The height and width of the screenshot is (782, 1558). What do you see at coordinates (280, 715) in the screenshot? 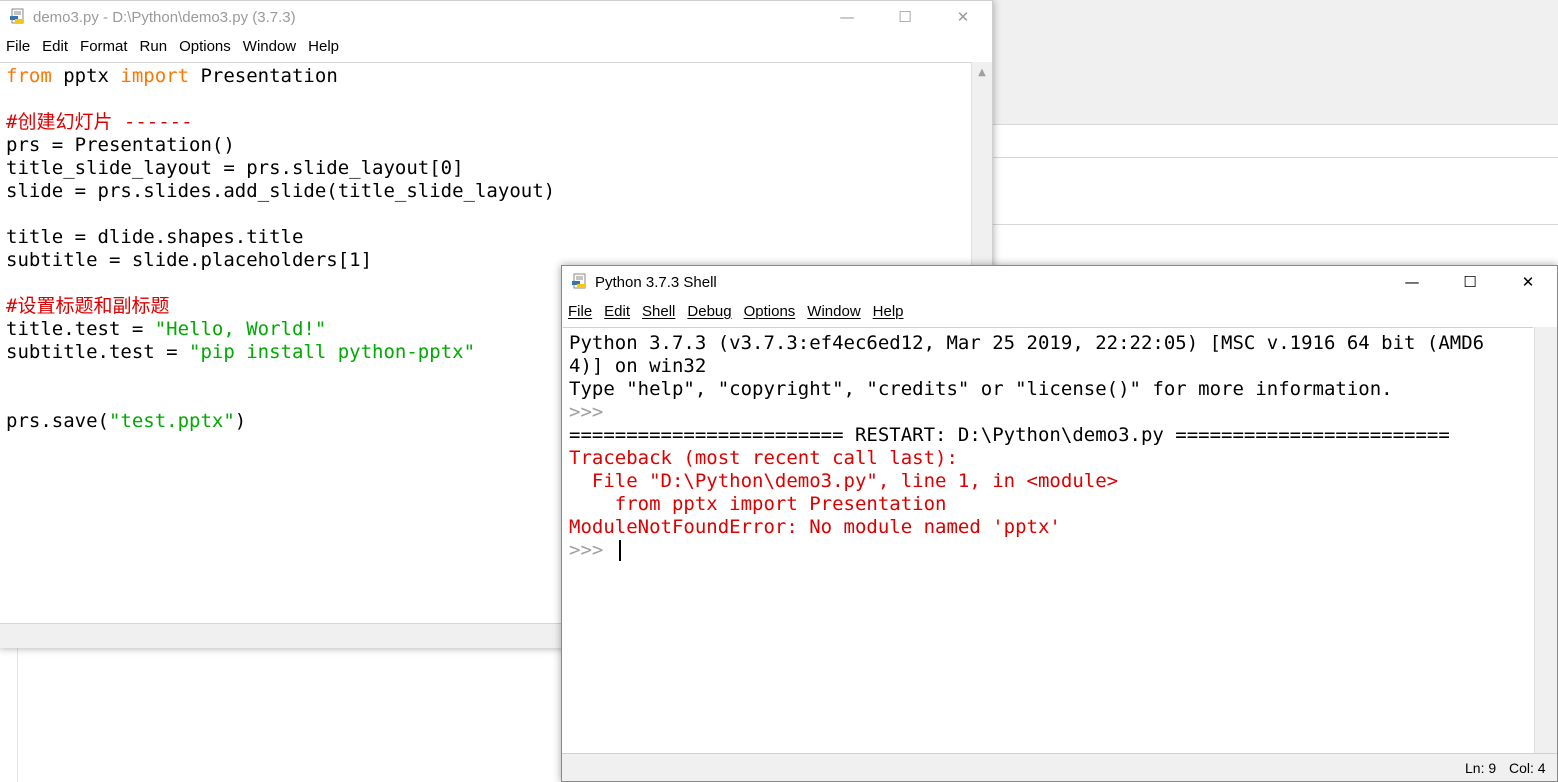
I see `background-window-area` at bounding box center [280, 715].